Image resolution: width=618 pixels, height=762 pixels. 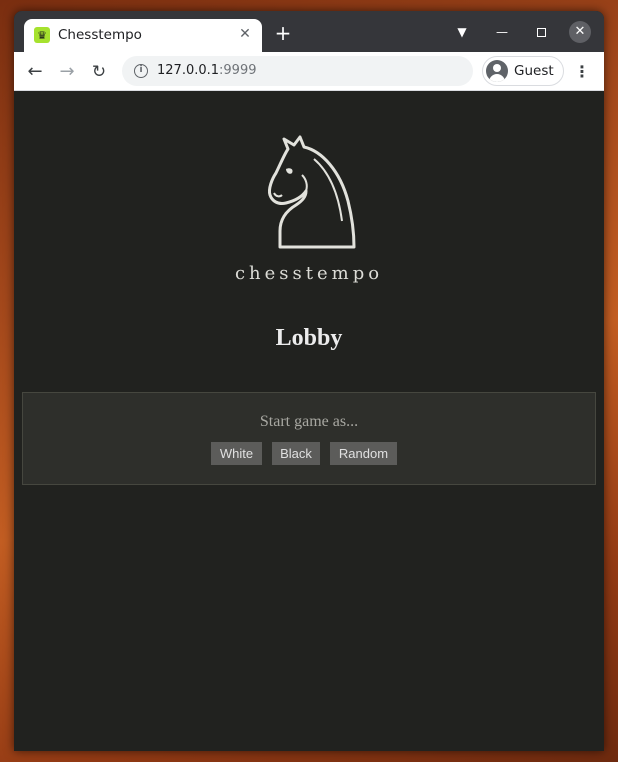 What do you see at coordinates (462, 32) in the screenshot?
I see `tab-search-chevron-icon: ▼` at bounding box center [462, 32].